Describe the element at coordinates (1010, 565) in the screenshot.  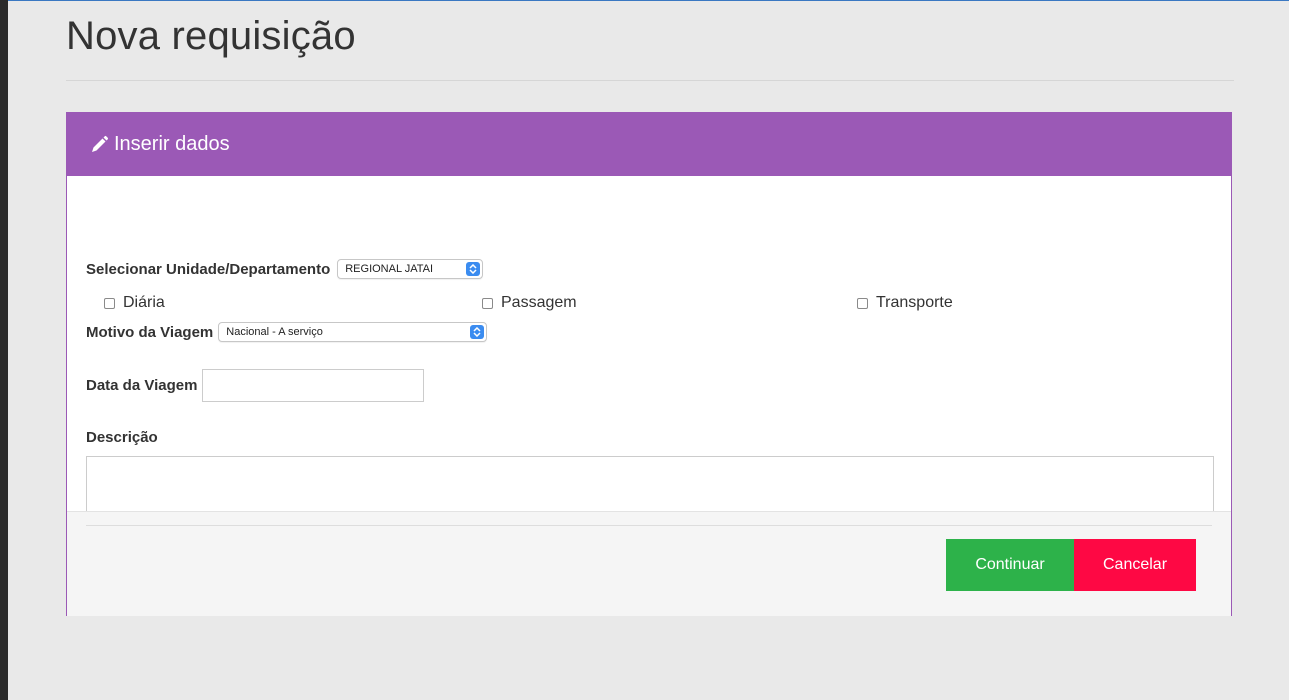
I see `continue-button: Continuar` at that location.